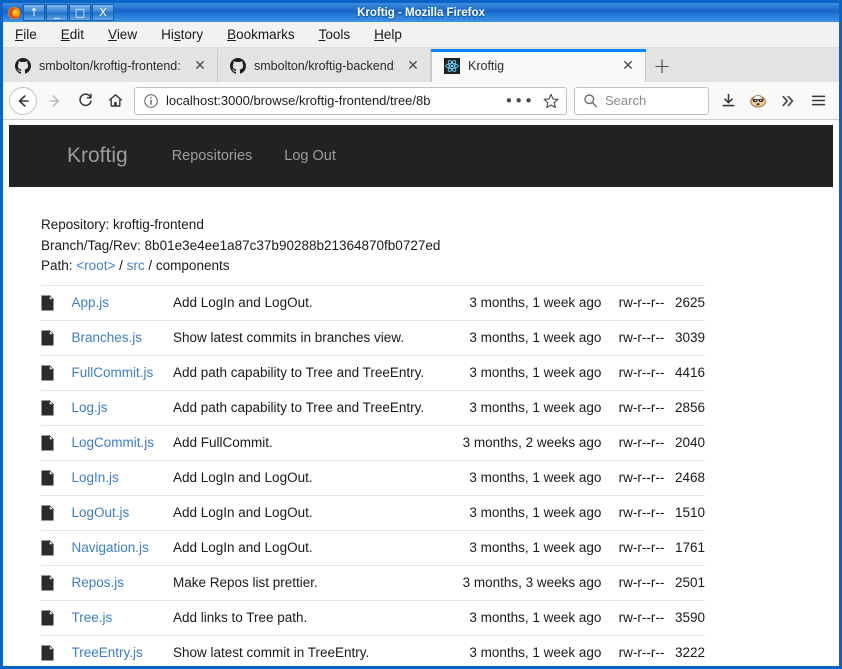 This screenshot has width=842, height=669. What do you see at coordinates (395, 34) in the screenshot?
I see `menu-item-help: Help` at bounding box center [395, 34].